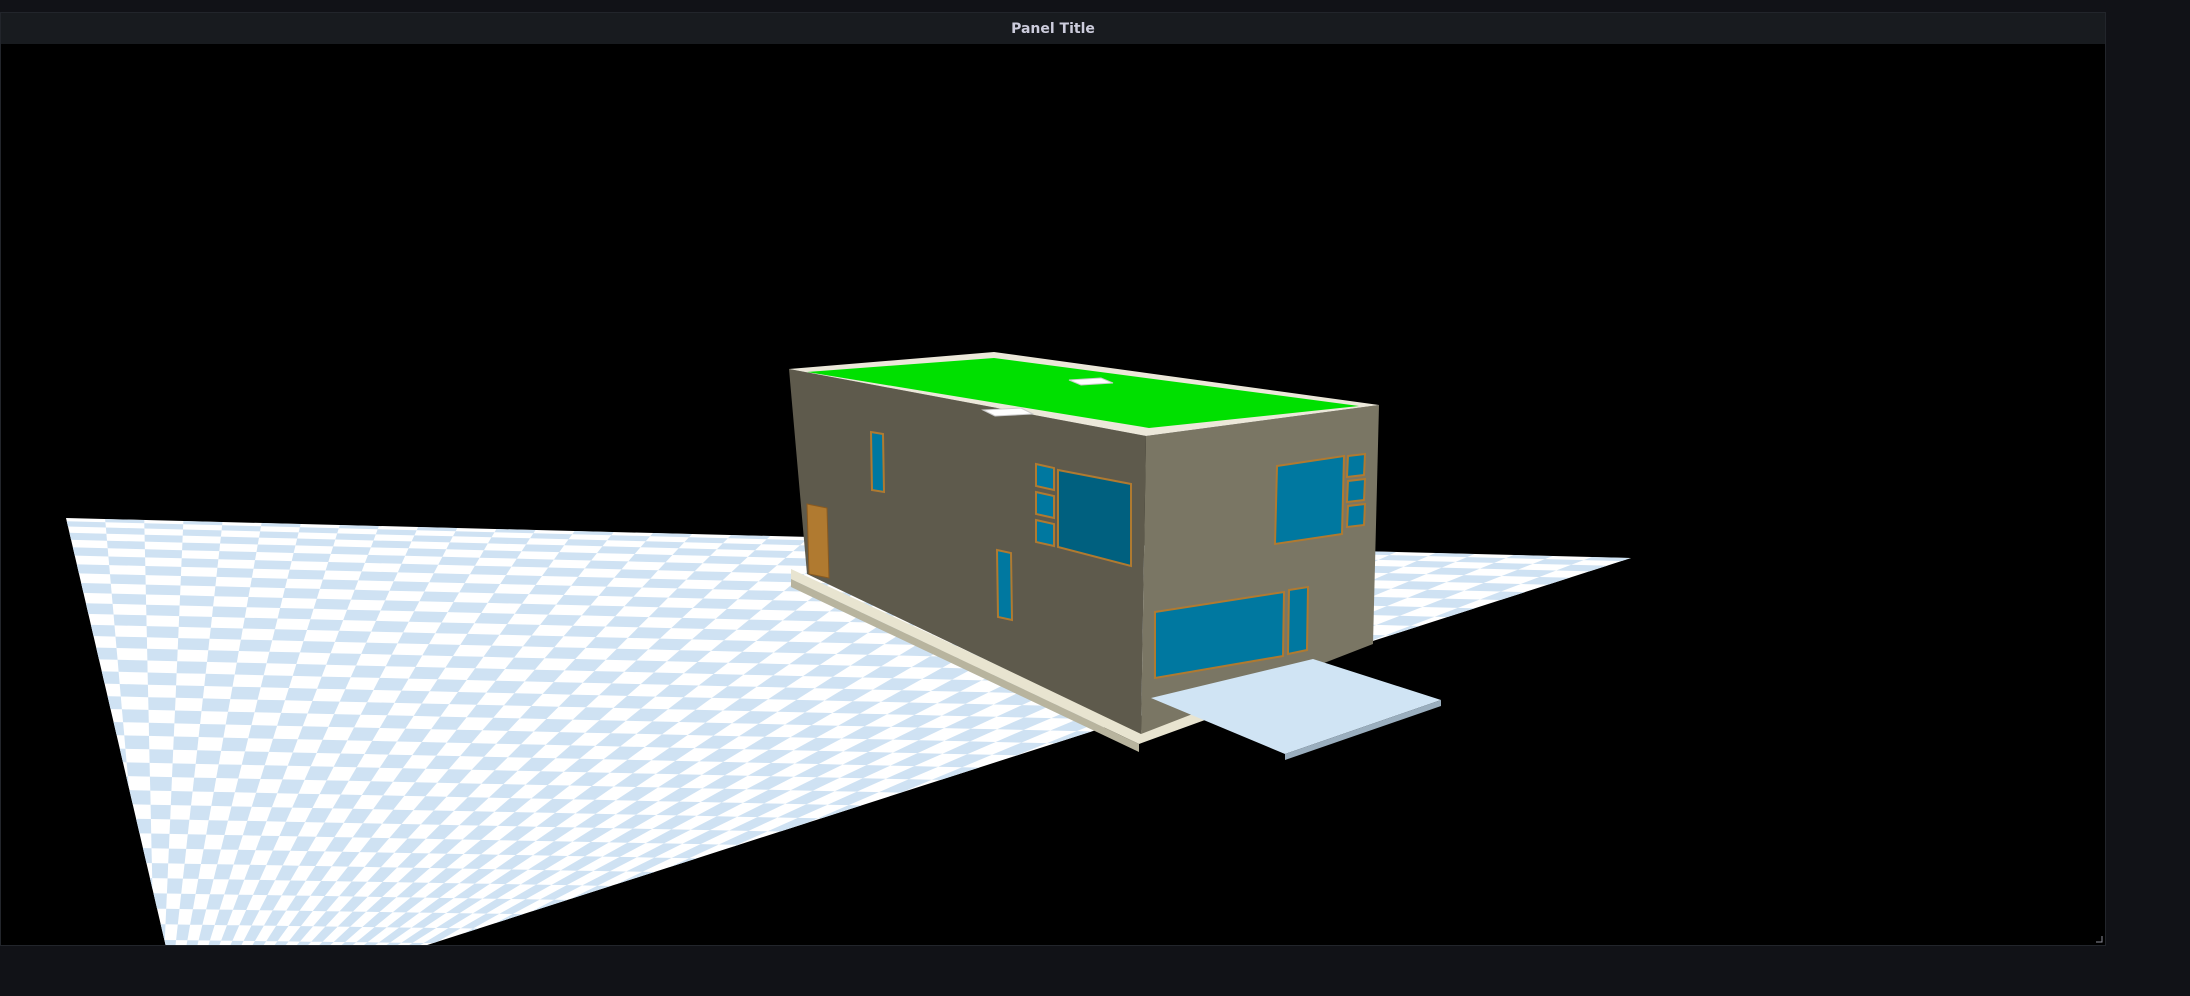 The height and width of the screenshot is (996, 2190). I want to click on window-slim-upper, so click(877, 462).